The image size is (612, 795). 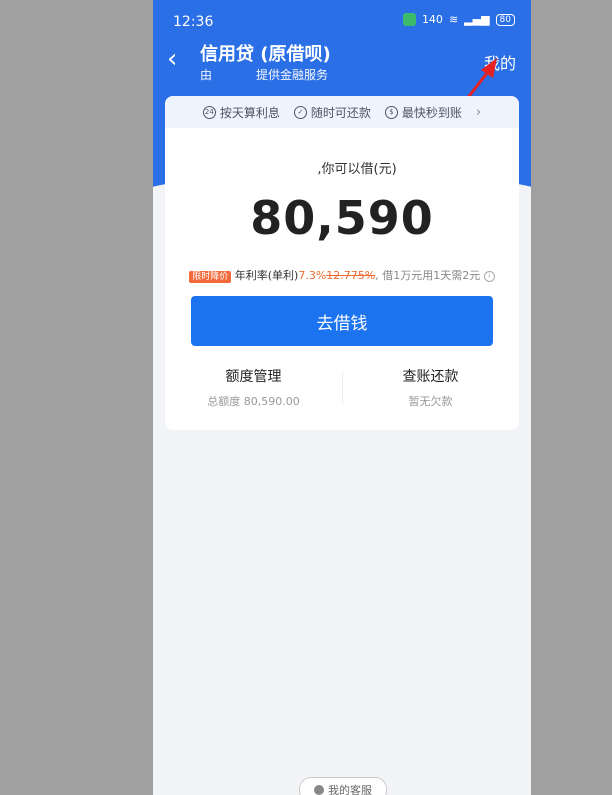 What do you see at coordinates (342, 388) in the screenshot?
I see `divider` at bounding box center [342, 388].